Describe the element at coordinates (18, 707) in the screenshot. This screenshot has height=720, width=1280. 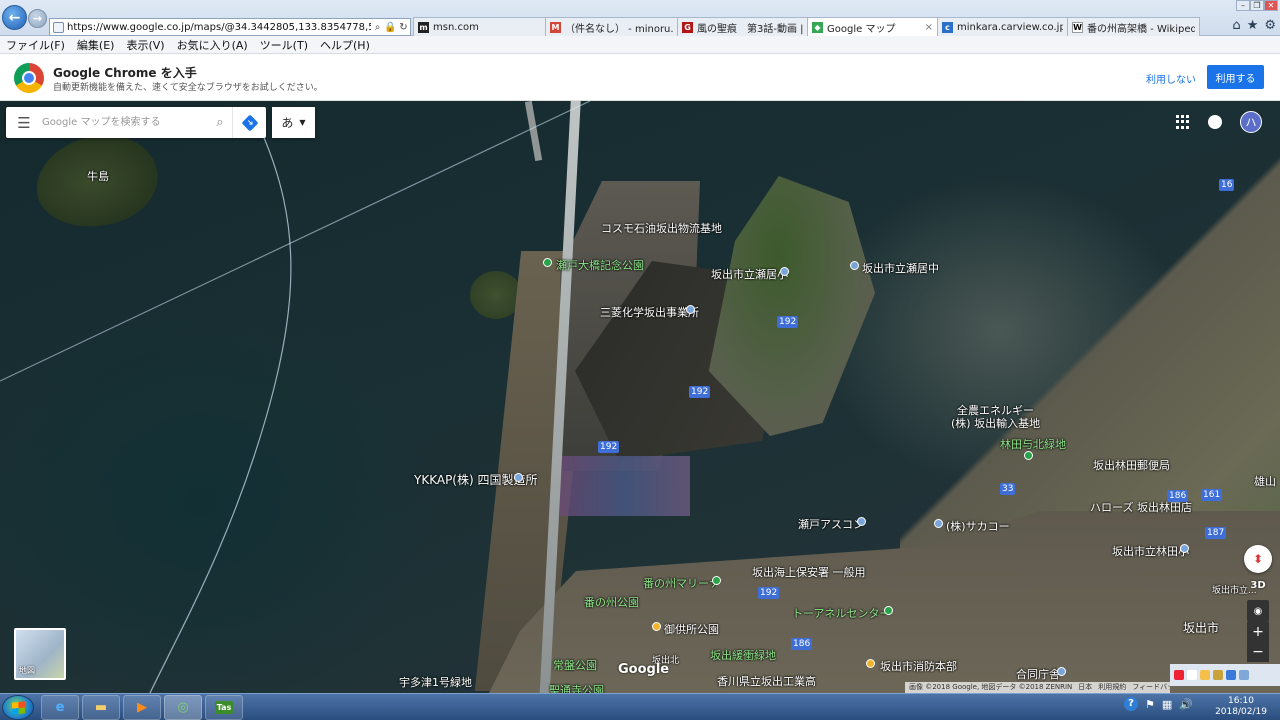
I see `start-button` at that location.